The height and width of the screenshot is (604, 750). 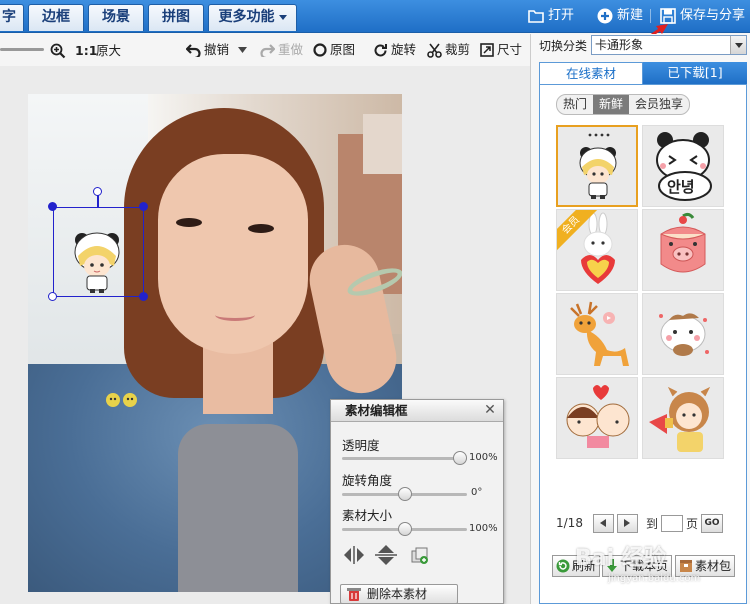 I want to click on delete-material-button: 删除本素材, so click(x=399, y=594).